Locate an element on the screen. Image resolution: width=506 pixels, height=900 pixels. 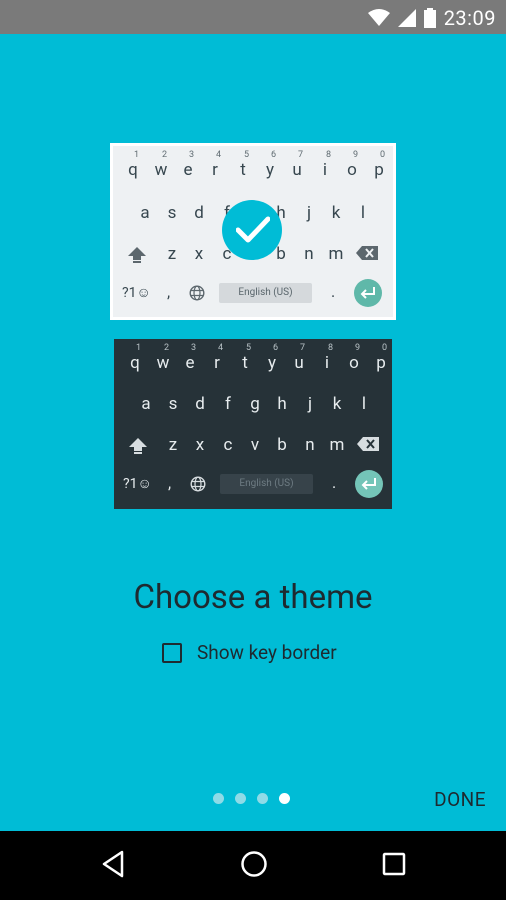
key-v: v is located at coordinates (255, 443).